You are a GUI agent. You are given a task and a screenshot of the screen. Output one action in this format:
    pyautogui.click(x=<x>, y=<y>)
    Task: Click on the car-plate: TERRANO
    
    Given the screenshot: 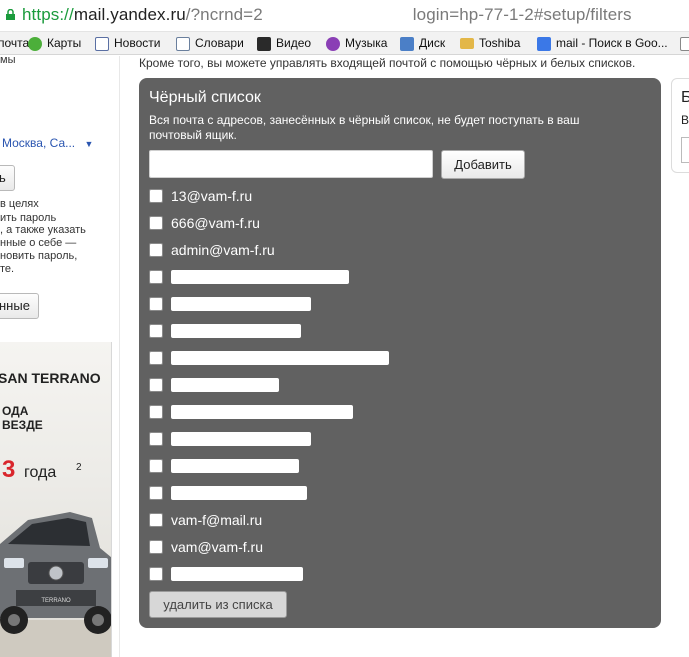 What is the action you would take?
    pyautogui.click(x=56, y=601)
    